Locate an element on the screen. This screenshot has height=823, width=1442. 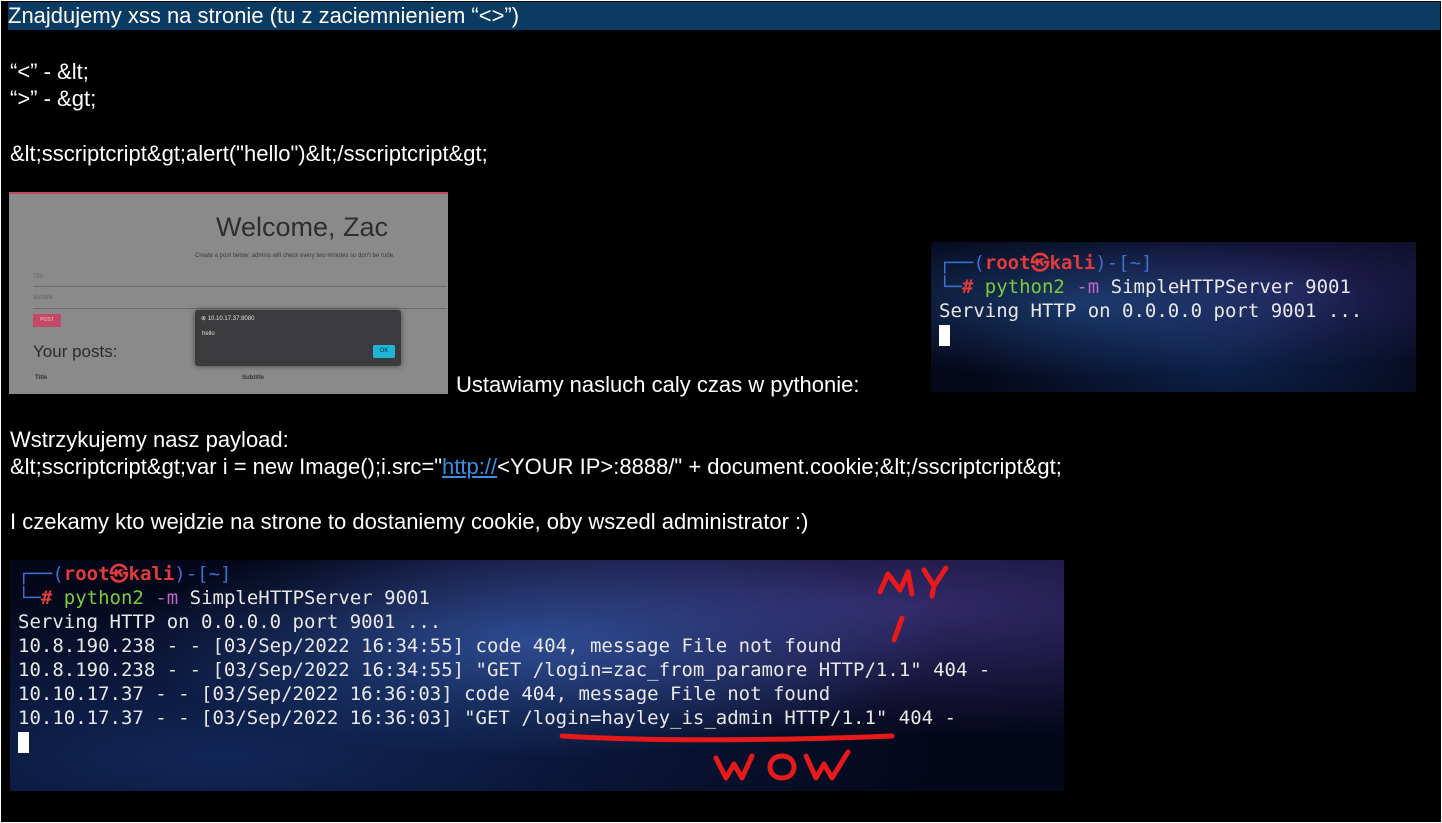
alert-ok-button: OK is located at coordinates (384, 351).